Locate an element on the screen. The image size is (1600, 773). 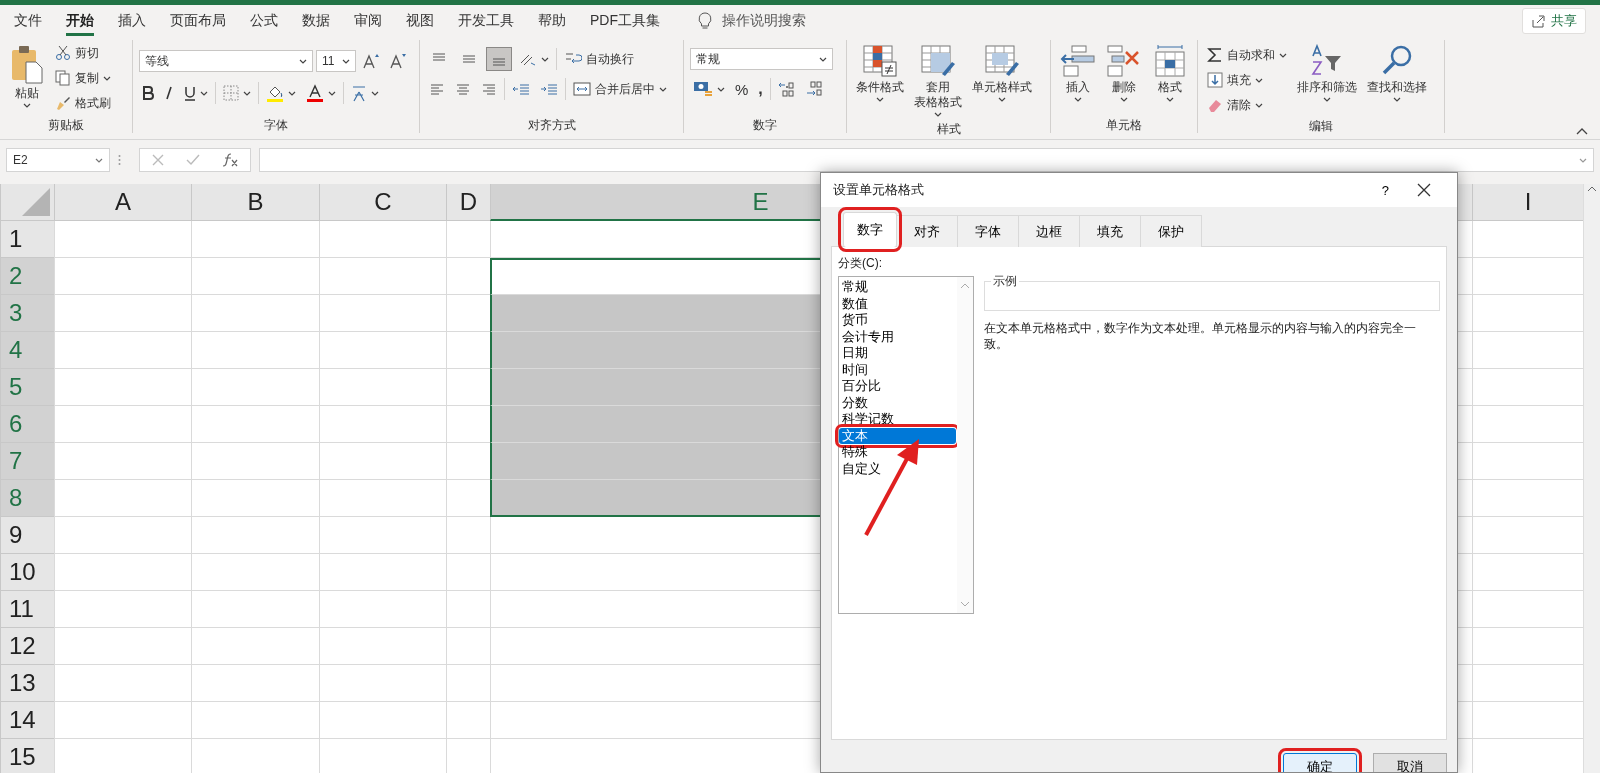
copy-button: 复制 is located at coordinates (83, 78).